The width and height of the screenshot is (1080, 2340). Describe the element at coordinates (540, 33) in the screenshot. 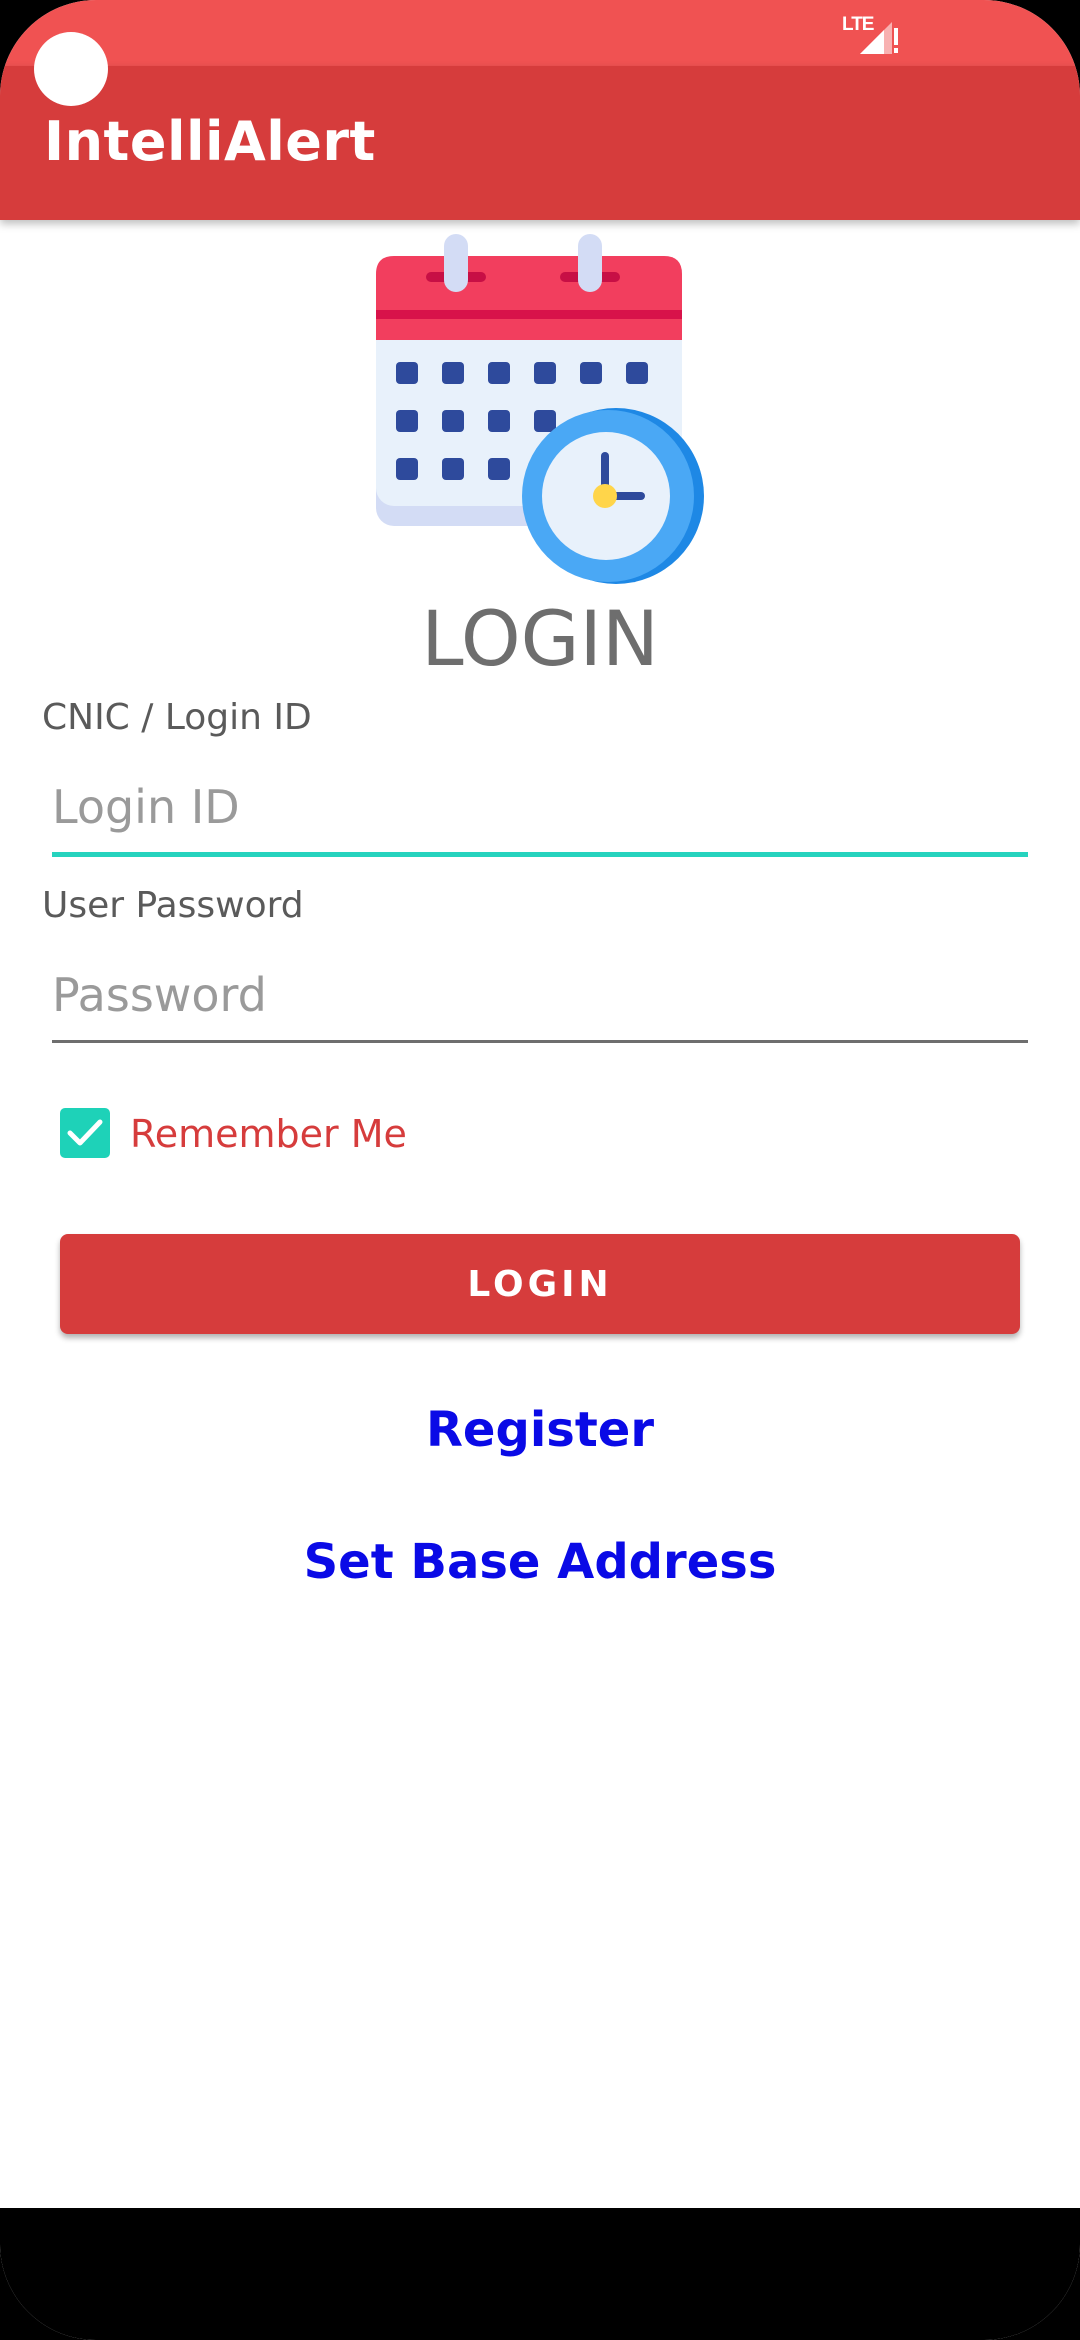

I see `status-bar: LTE` at that location.